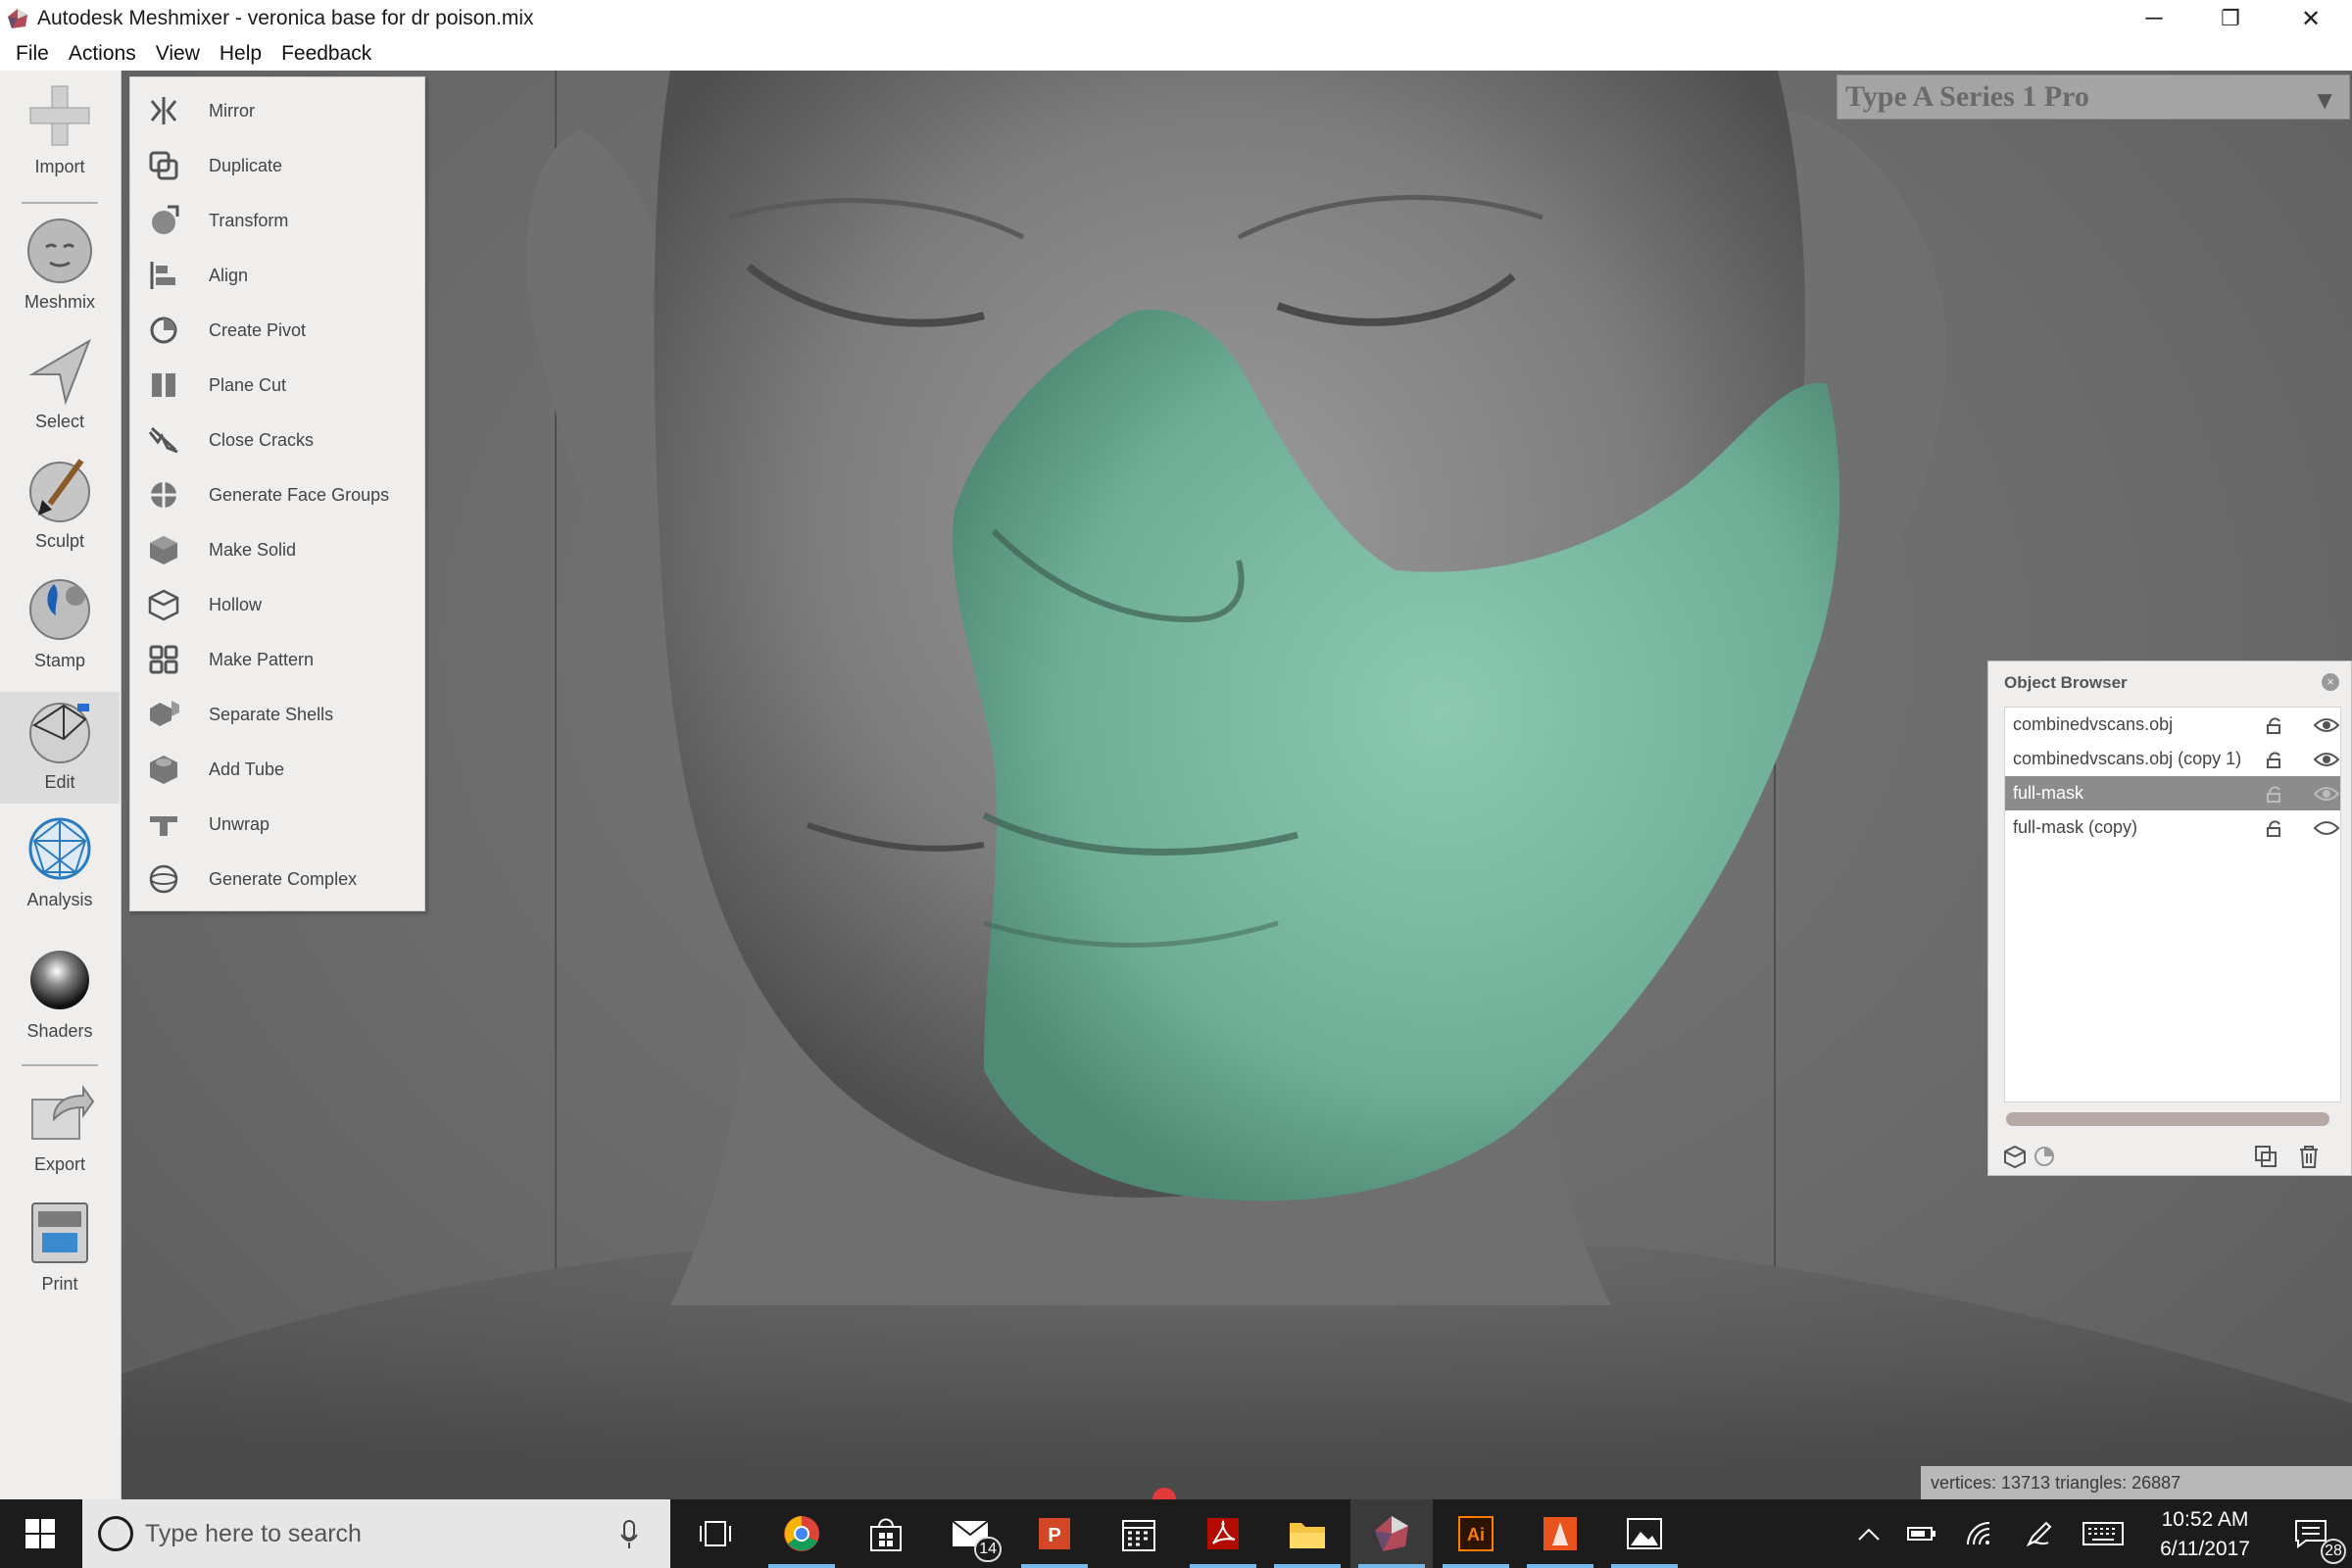 Image resolution: width=2352 pixels, height=1568 pixels. Describe the element at coordinates (1967, 96) in the screenshot. I see `printer-name: Type A Series 1 Pro` at that location.